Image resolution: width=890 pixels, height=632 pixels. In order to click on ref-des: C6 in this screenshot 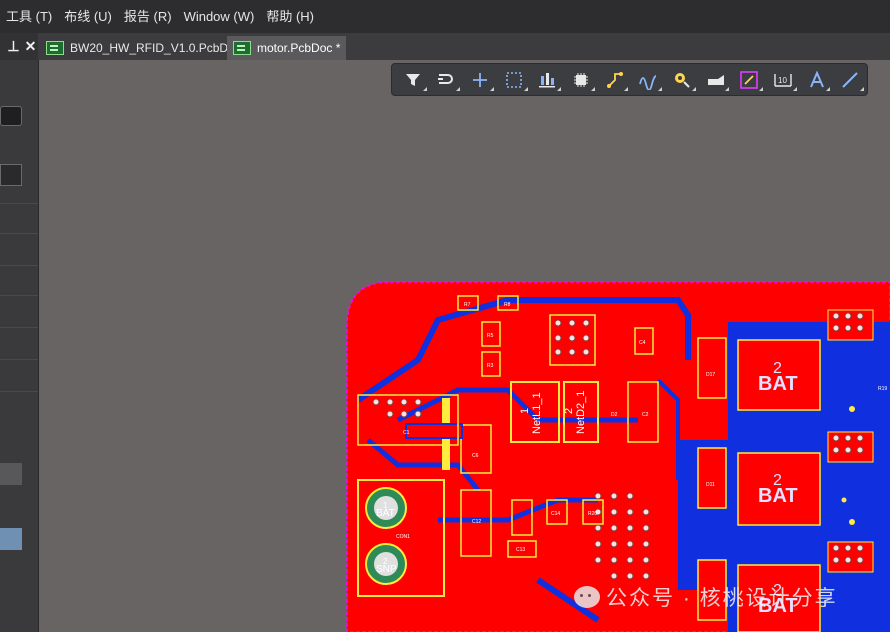, I will do `click(475, 456)`.